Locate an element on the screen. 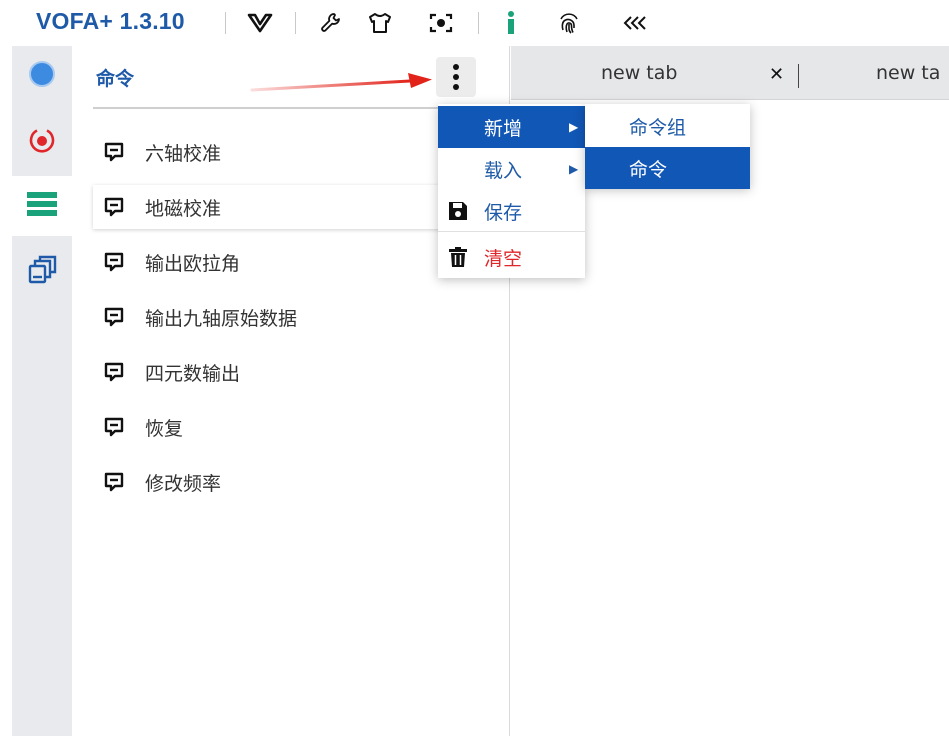  menu-item-clear: 清空 is located at coordinates (511, 257).